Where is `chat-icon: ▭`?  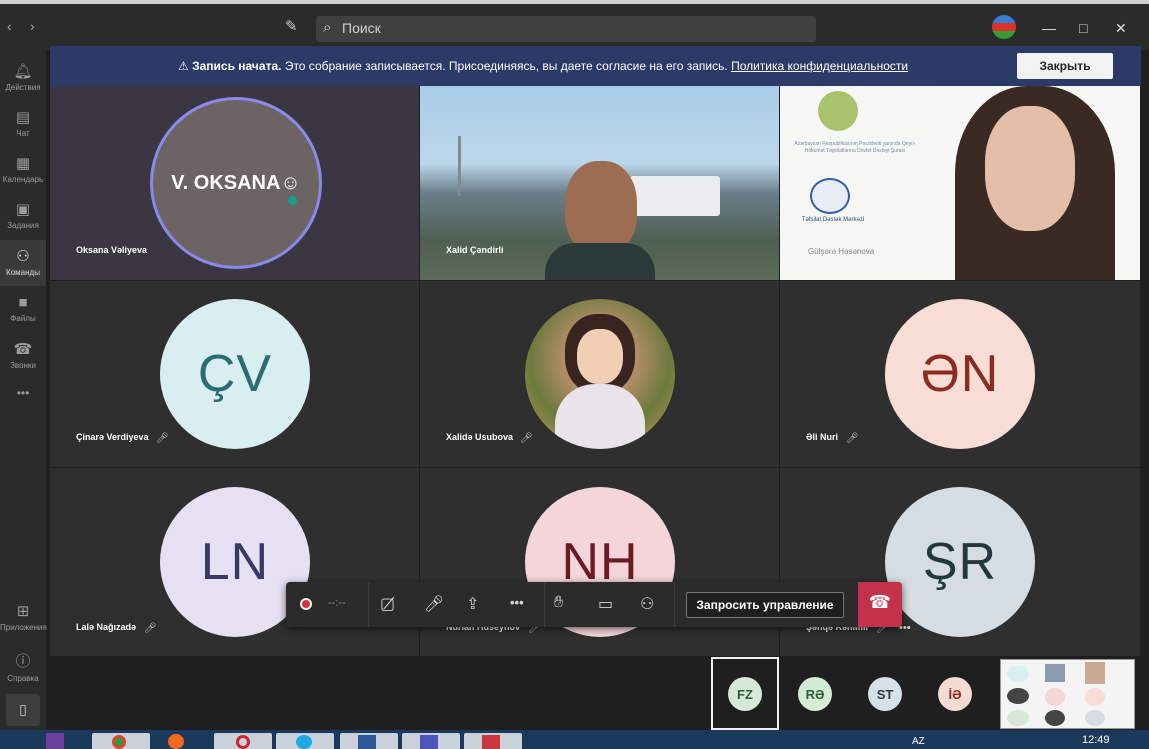
chat-icon: ▭ is located at coordinates (605, 604).